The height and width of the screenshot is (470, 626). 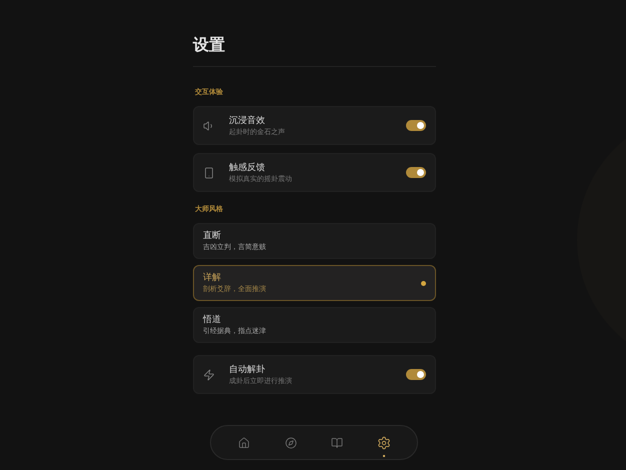 What do you see at coordinates (247, 168) in the screenshot?
I see `setting-title: 触感反馈` at bounding box center [247, 168].